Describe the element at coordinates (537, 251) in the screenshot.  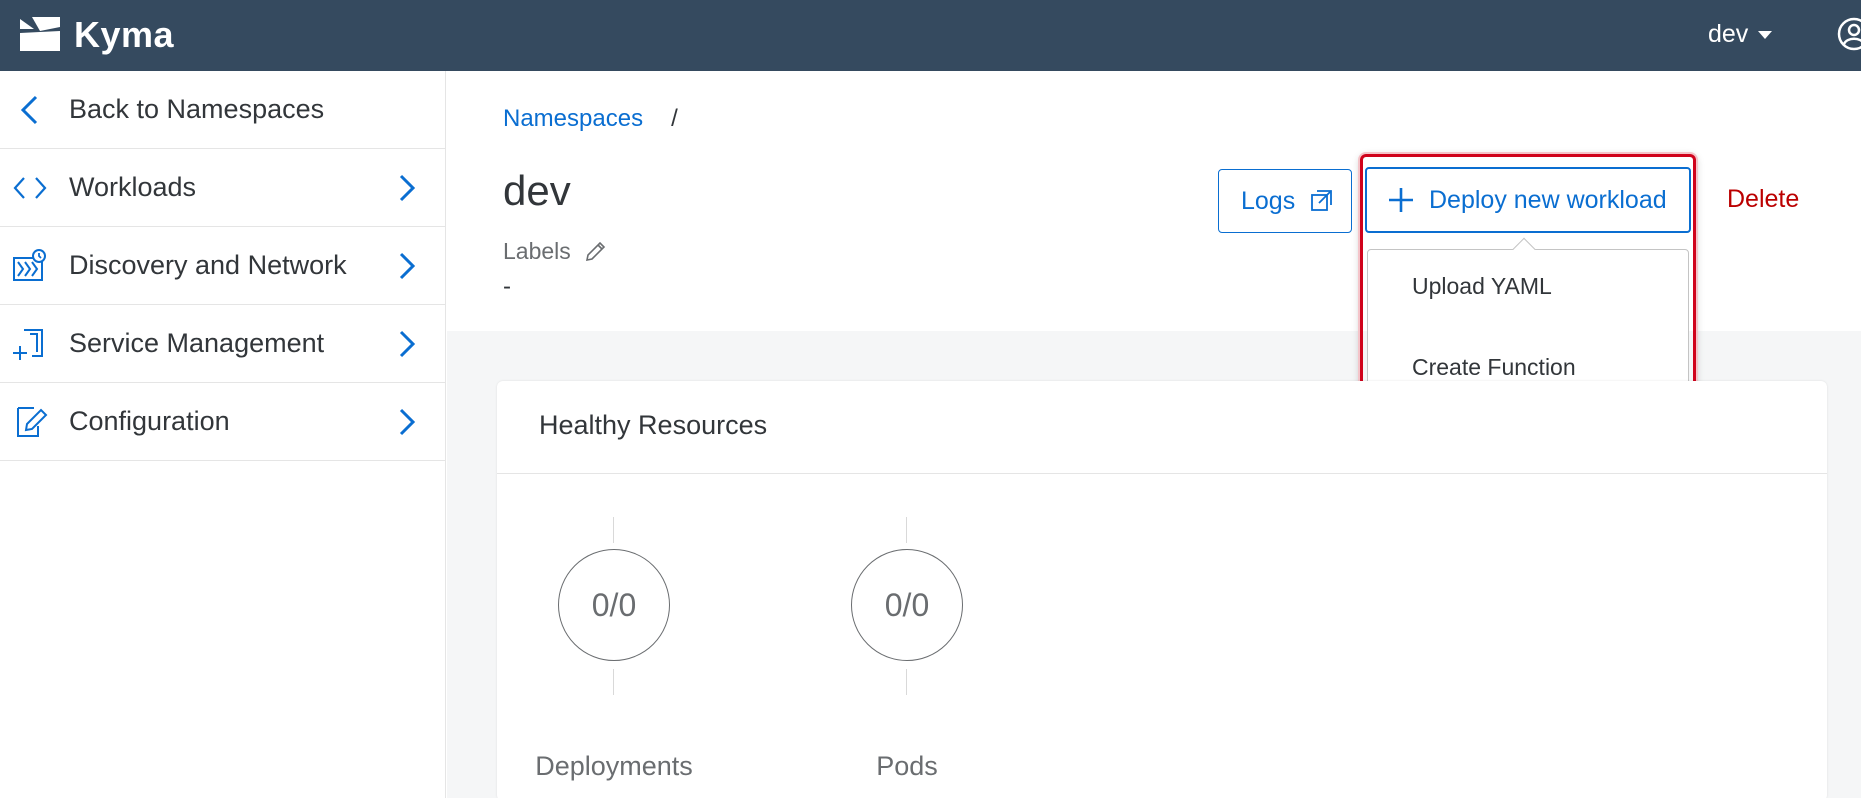
I see `labels-label: Labels` at that location.